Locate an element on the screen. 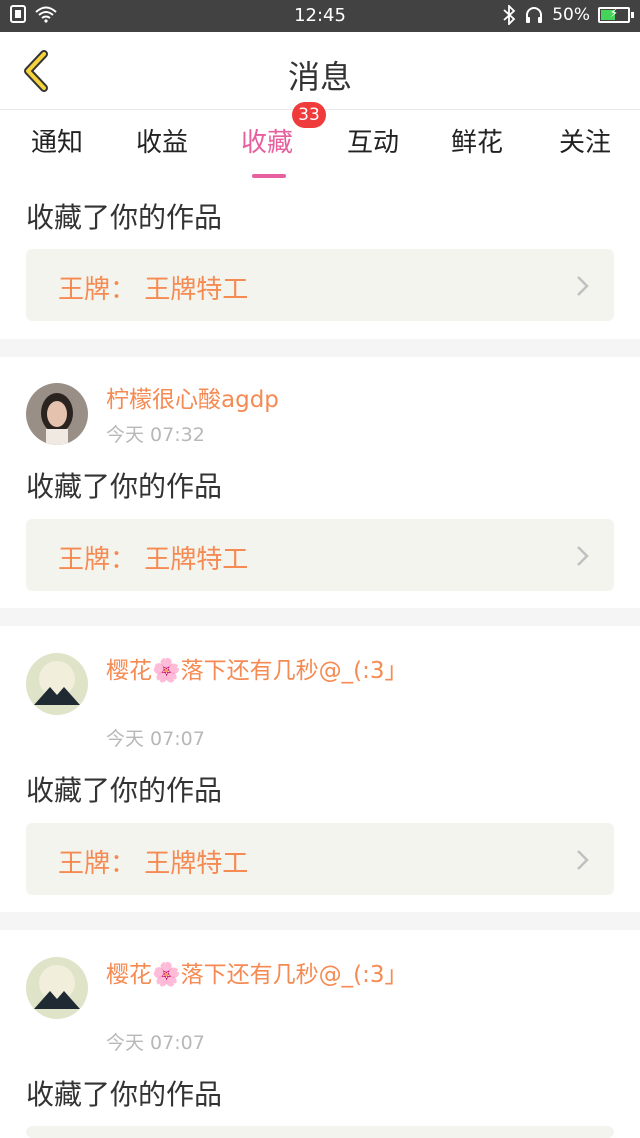  tab-label: 通知 is located at coordinates (56, 143).